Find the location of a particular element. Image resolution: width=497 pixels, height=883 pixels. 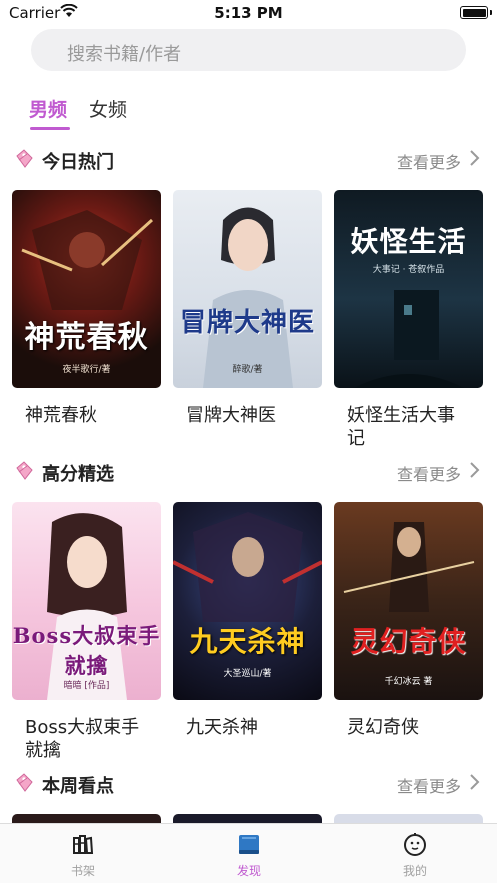

tab-active-indicator is located at coordinates (50, 128).